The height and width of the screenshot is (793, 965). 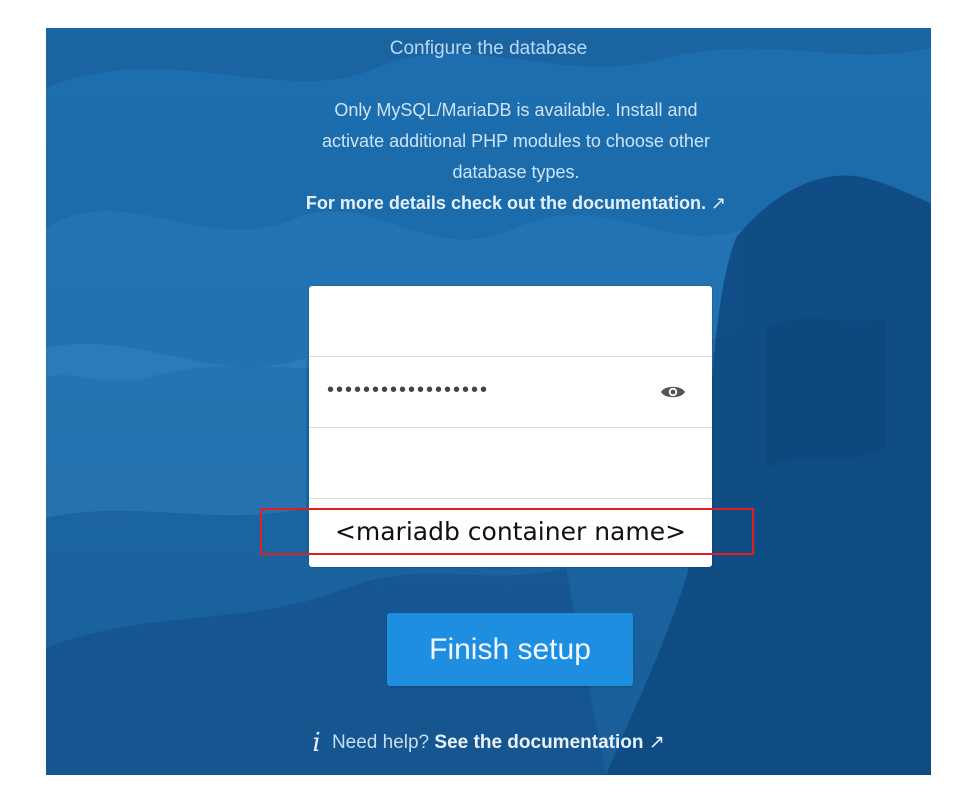 I want to click on db-name-input, so click(x=510, y=463).